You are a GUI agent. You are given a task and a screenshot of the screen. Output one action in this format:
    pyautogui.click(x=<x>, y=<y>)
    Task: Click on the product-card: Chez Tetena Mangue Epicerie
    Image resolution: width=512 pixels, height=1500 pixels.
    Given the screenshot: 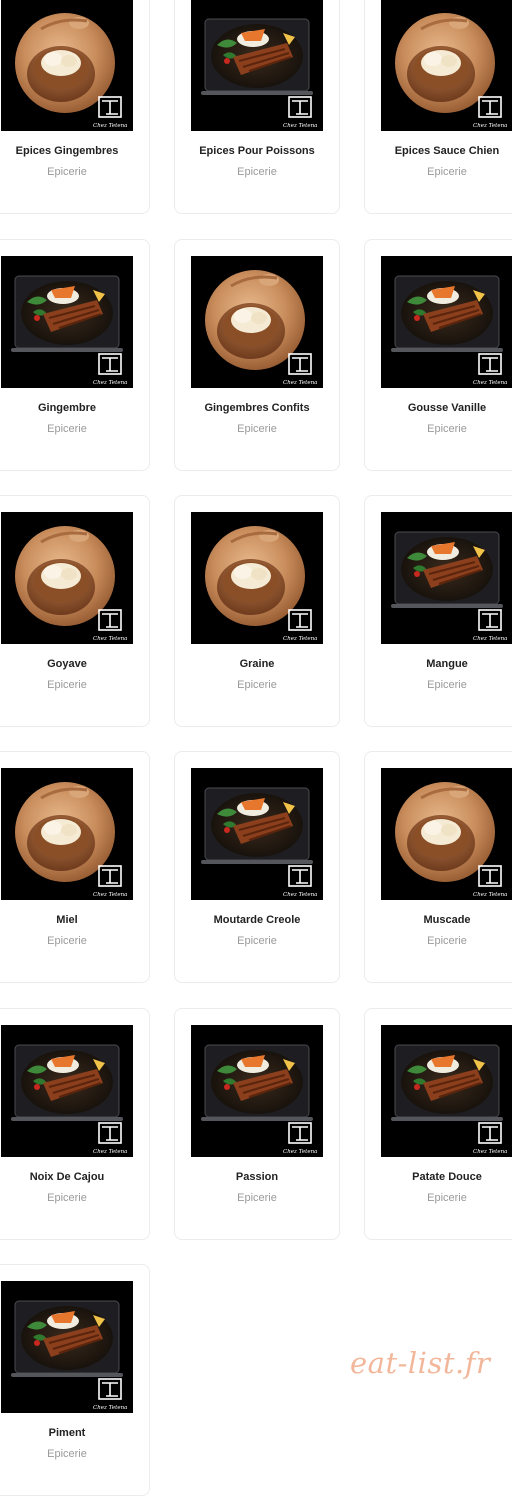 What is the action you would take?
    pyautogui.click(x=438, y=611)
    